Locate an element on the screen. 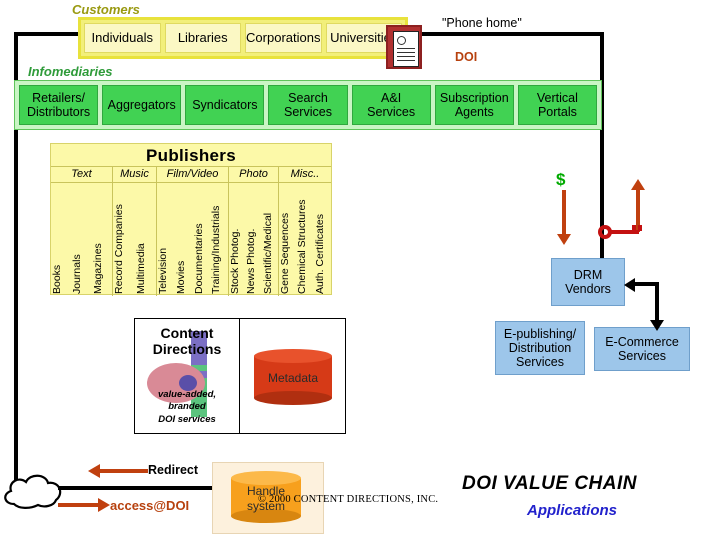 This screenshot has height=540, width=720. publisher-item-chemical-structures: Chemical Structures is located at coordinates (304, 239).